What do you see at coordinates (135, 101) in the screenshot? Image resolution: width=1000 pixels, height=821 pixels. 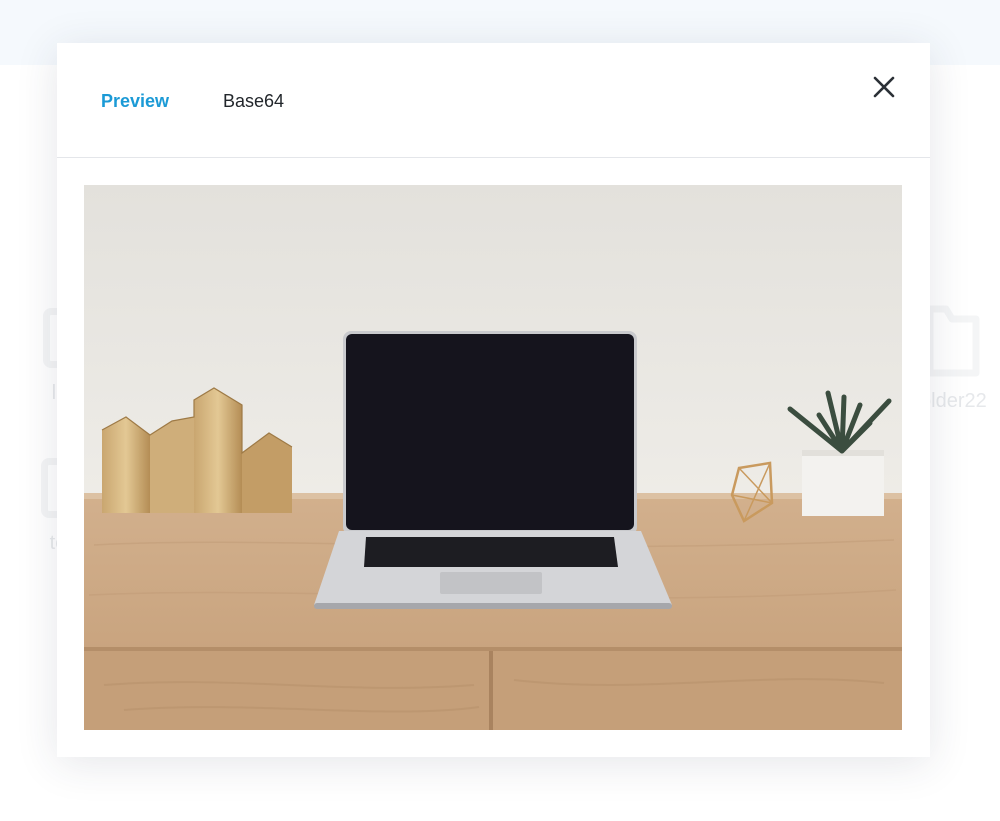 I see `tab-preview: Preview` at bounding box center [135, 101].